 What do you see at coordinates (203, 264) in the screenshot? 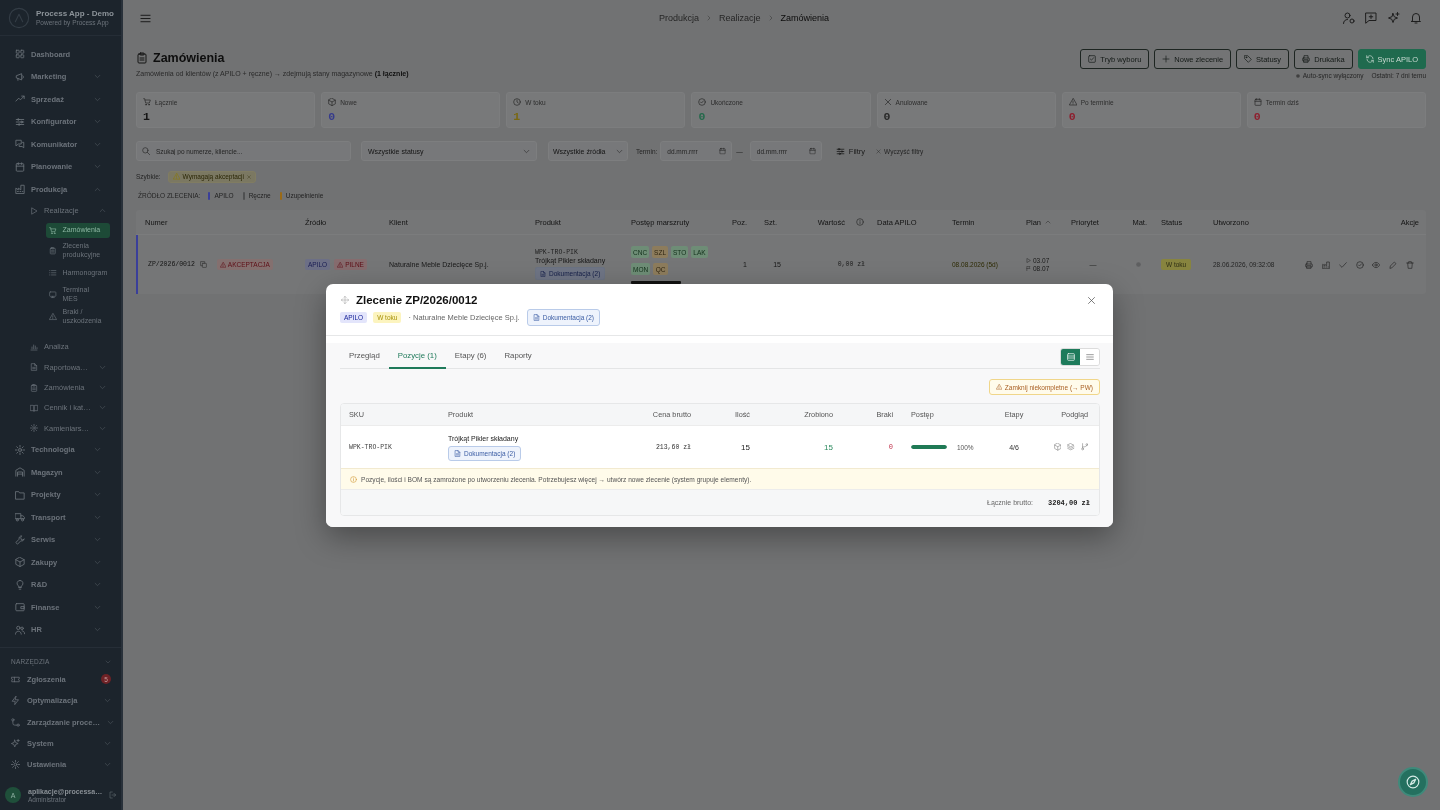
I see `copy-icon` at bounding box center [203, 264].